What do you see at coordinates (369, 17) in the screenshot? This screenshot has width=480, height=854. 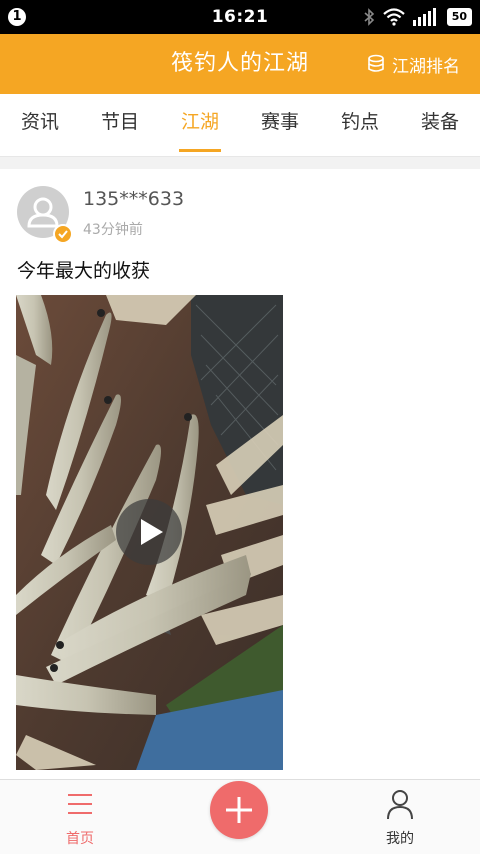 I see `bluetooth-icon` at bounding box center [369, 17].